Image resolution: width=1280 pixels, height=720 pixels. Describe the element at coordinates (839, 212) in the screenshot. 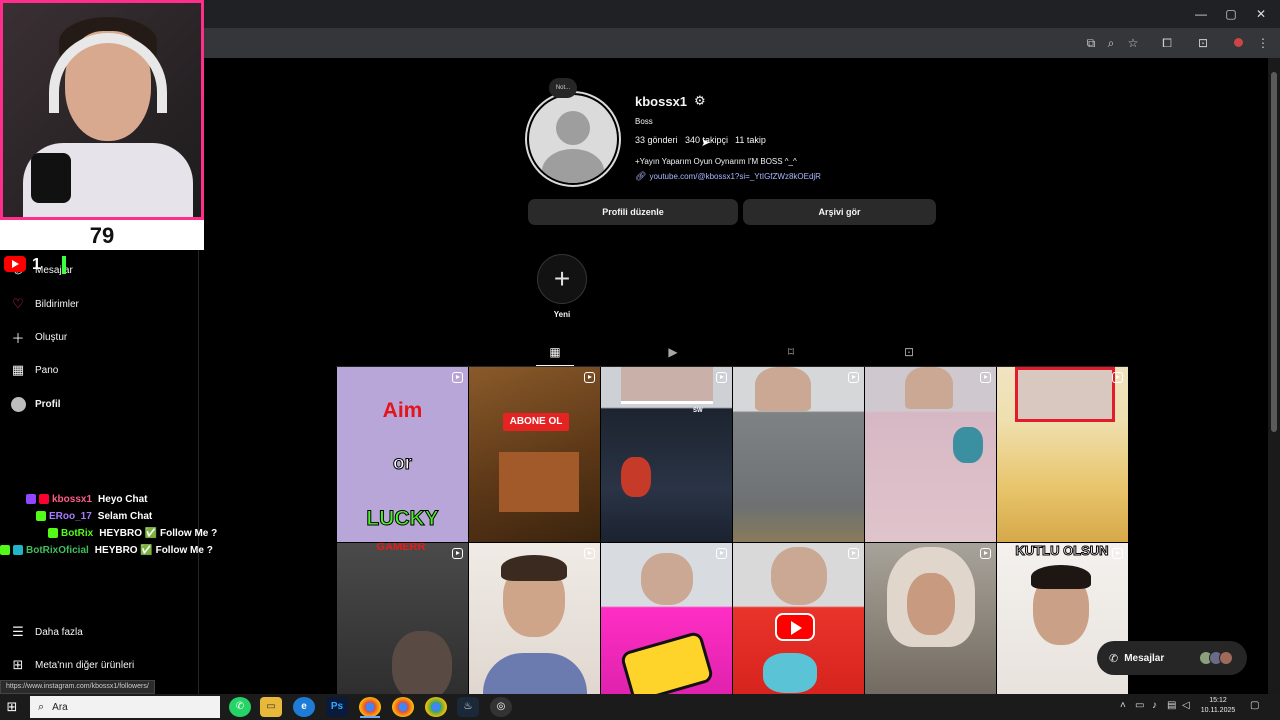

I see `view-archive-button: Arşivi gör` at that location.